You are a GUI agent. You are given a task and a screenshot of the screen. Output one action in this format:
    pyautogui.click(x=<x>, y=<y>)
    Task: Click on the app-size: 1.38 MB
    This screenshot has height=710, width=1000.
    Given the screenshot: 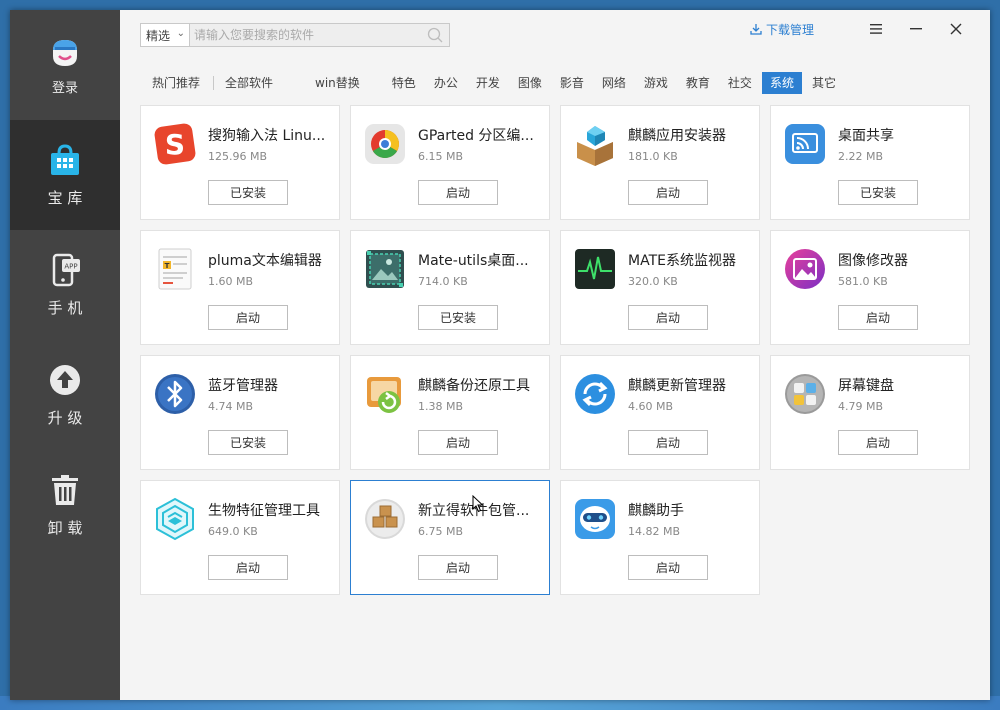 What is the action you would take?
    pyautogui.click(x=441, y=406)
    